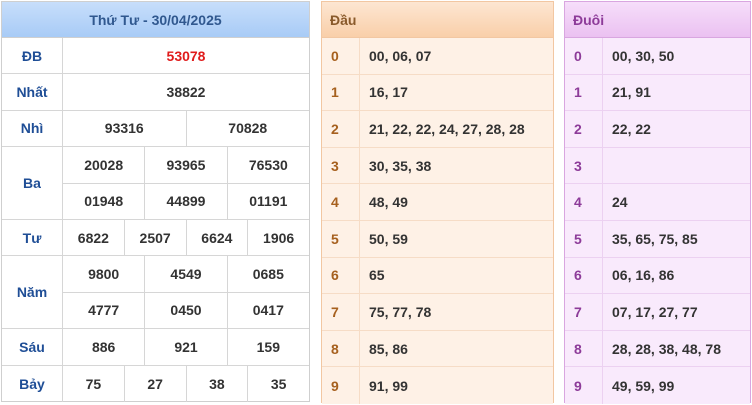  I want to click on dau-digit: 8, so click(341, 348).